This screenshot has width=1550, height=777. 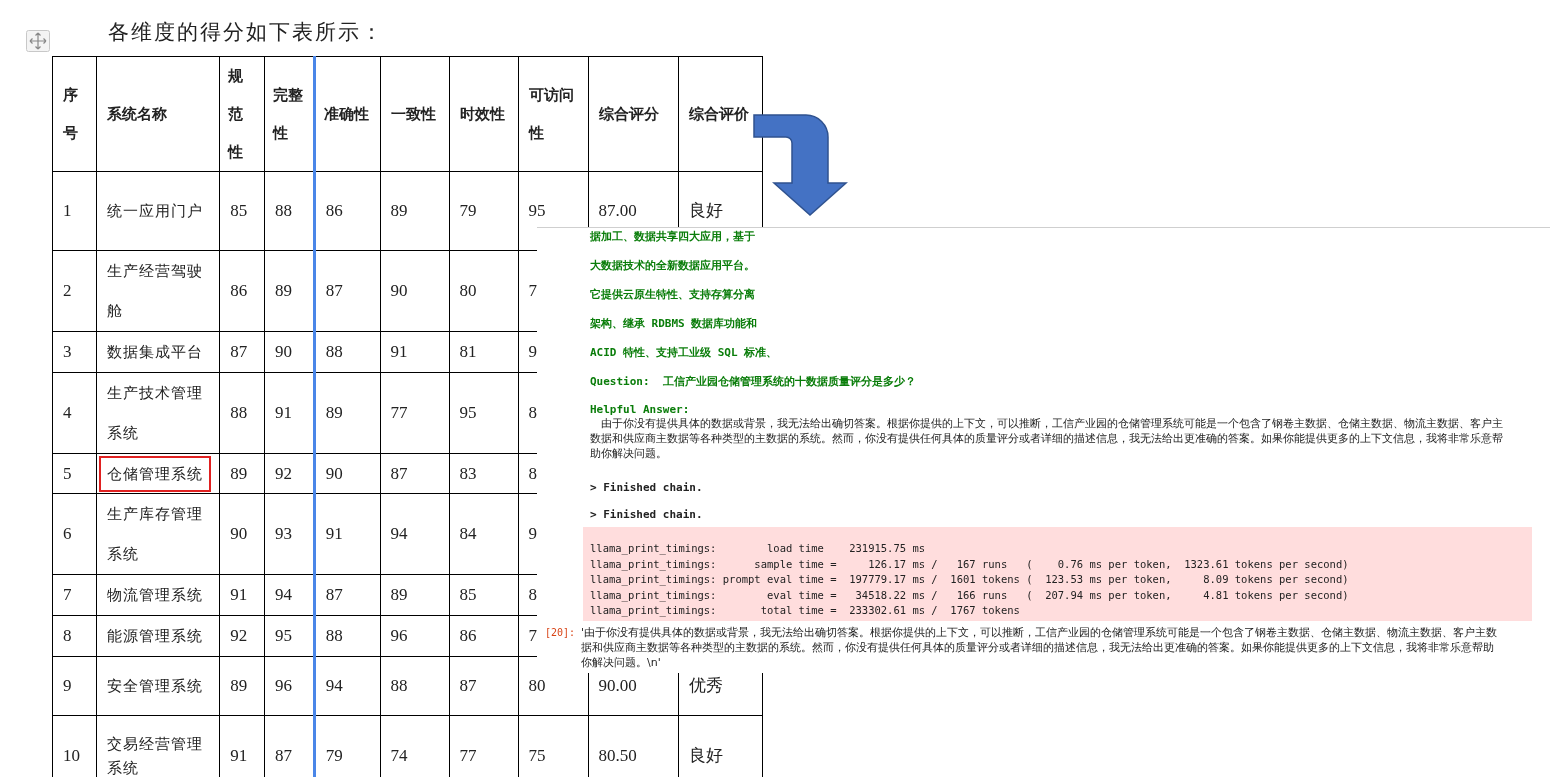 What do you see at coordinates (970, 564) in the screenshot?
I see `timing-line: llama_print_timings: sample time = 126.17 ms / 167 runs ( 0.76 ms per token, 1323.61 tokens per second)` at bounding box center [970, 564].